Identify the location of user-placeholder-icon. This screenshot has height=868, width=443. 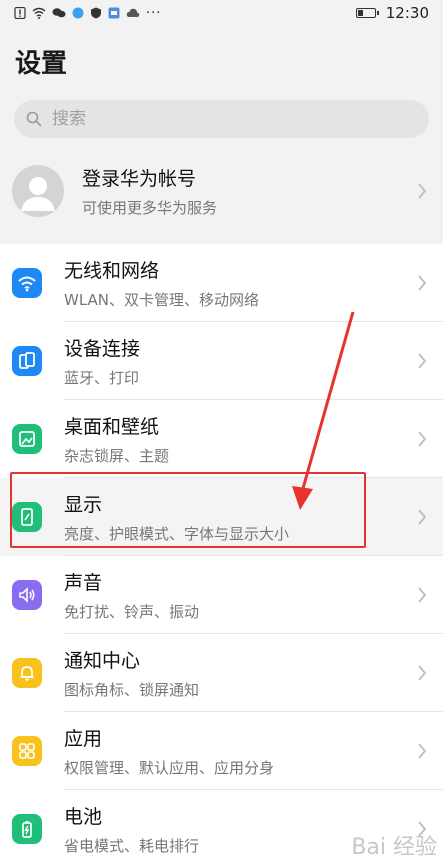
(38, 191).